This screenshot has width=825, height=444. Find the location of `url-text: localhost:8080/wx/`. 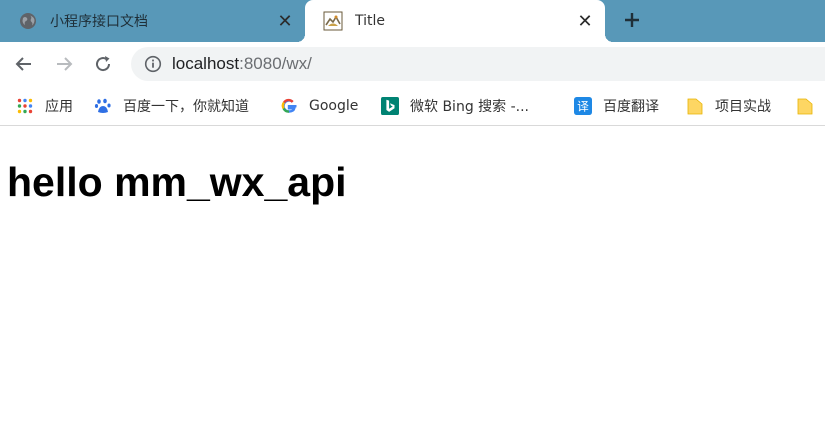

url-text: localhost:8080/wx/ is located at coordinates (242, 64).